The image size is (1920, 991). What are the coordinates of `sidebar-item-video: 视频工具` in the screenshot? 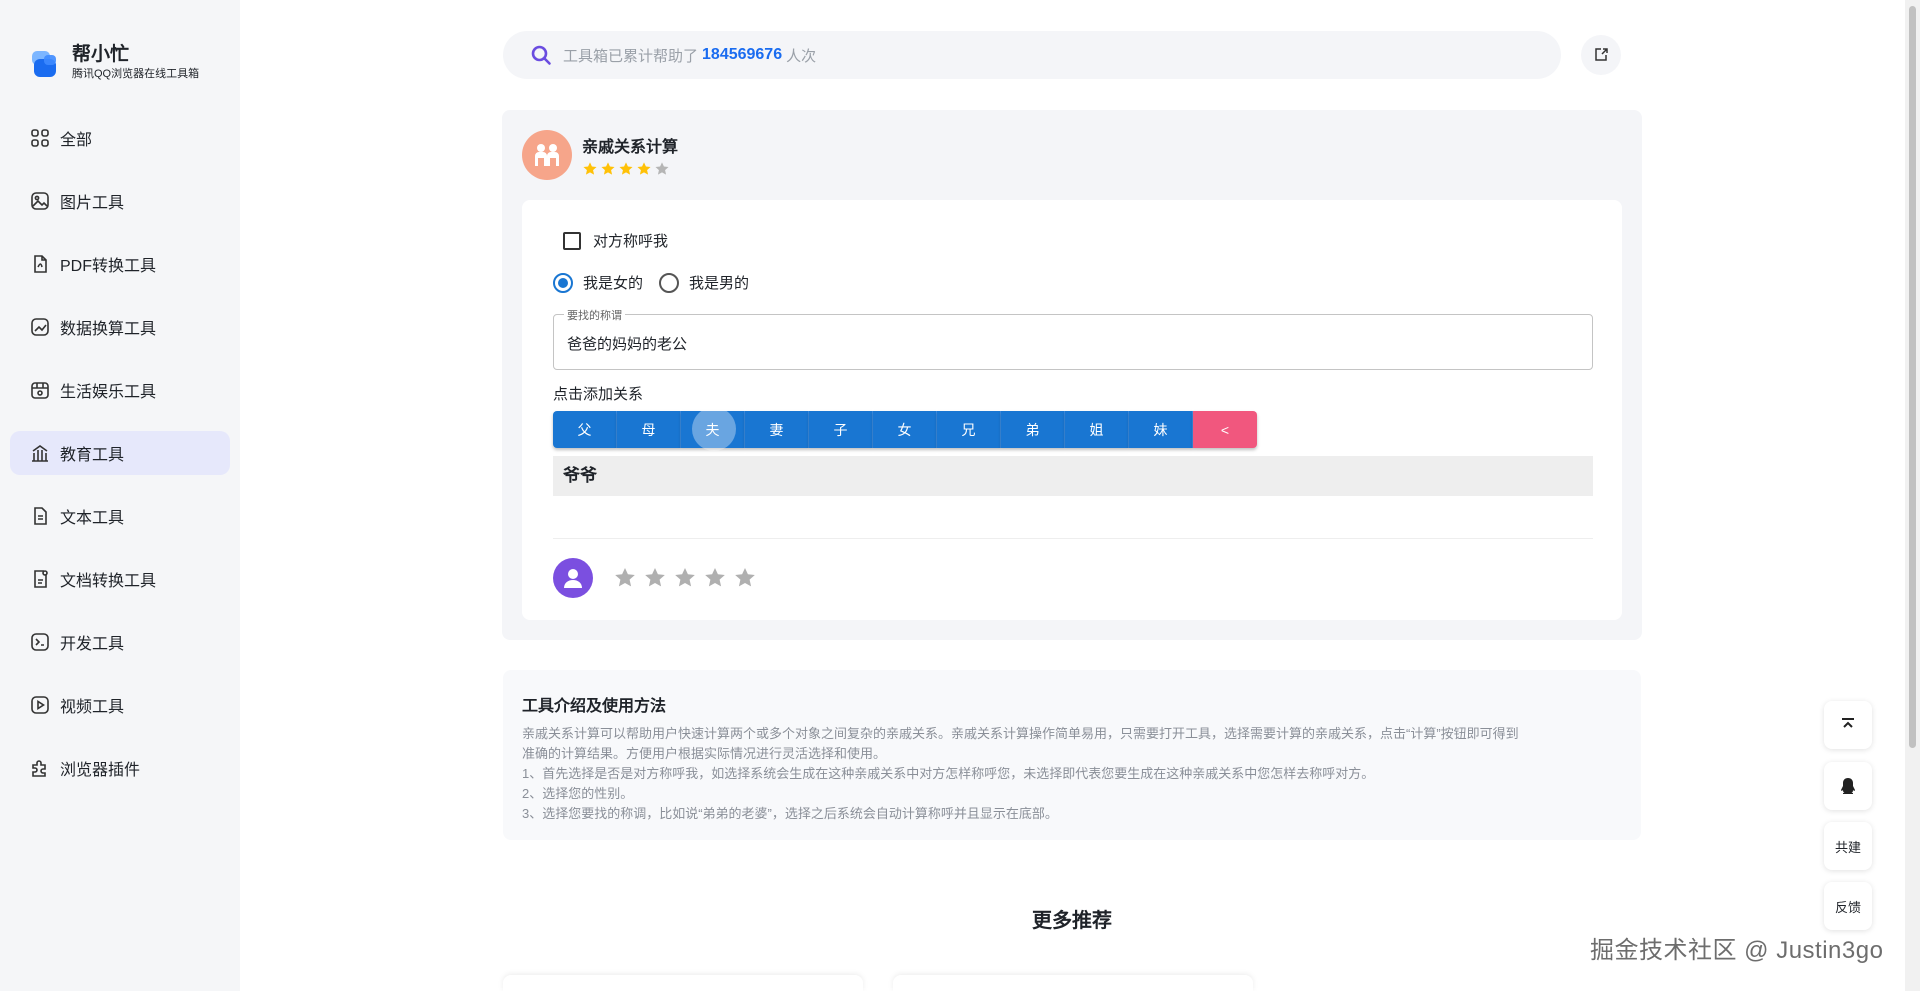 It's located at (120, 705).